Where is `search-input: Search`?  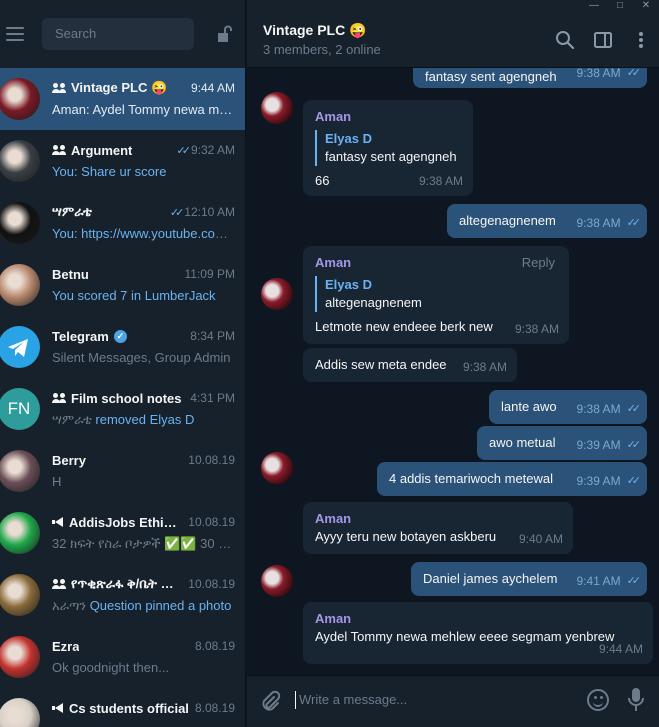 search-input: Search is located at coordinates (118, 34).